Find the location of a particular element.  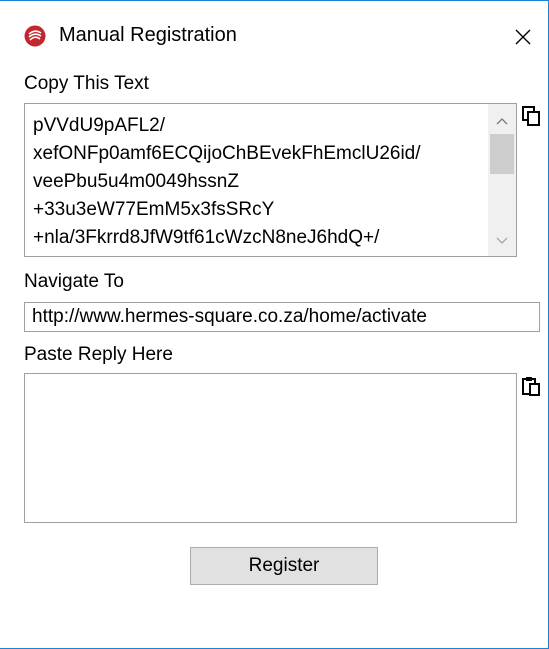

register-button: Register is located at coordinates (284, 566).